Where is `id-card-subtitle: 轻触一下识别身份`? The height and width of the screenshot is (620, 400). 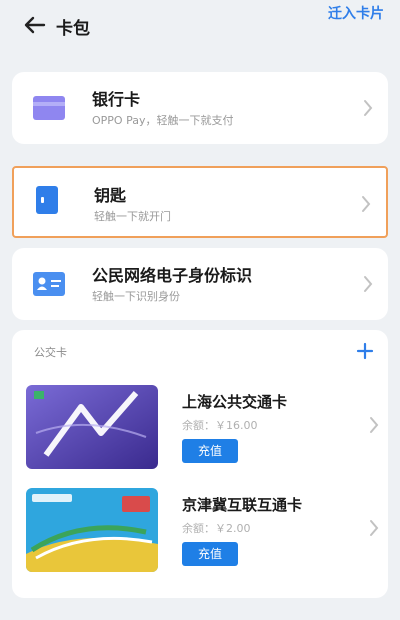 id-card-subtitle: 轻触一下识别身份 is located at coordinates (136, 296).